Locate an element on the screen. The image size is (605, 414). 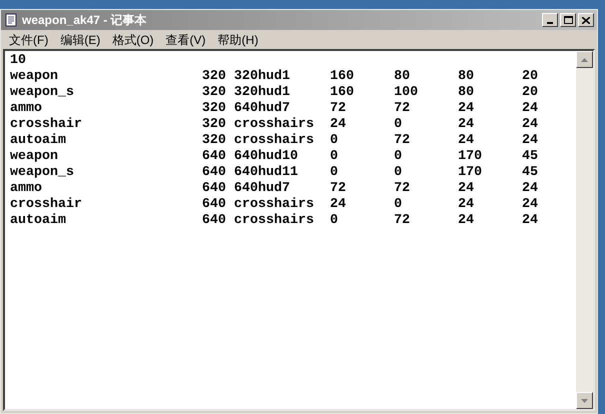
up-arrow-icon is located at coordinates (584, 60).